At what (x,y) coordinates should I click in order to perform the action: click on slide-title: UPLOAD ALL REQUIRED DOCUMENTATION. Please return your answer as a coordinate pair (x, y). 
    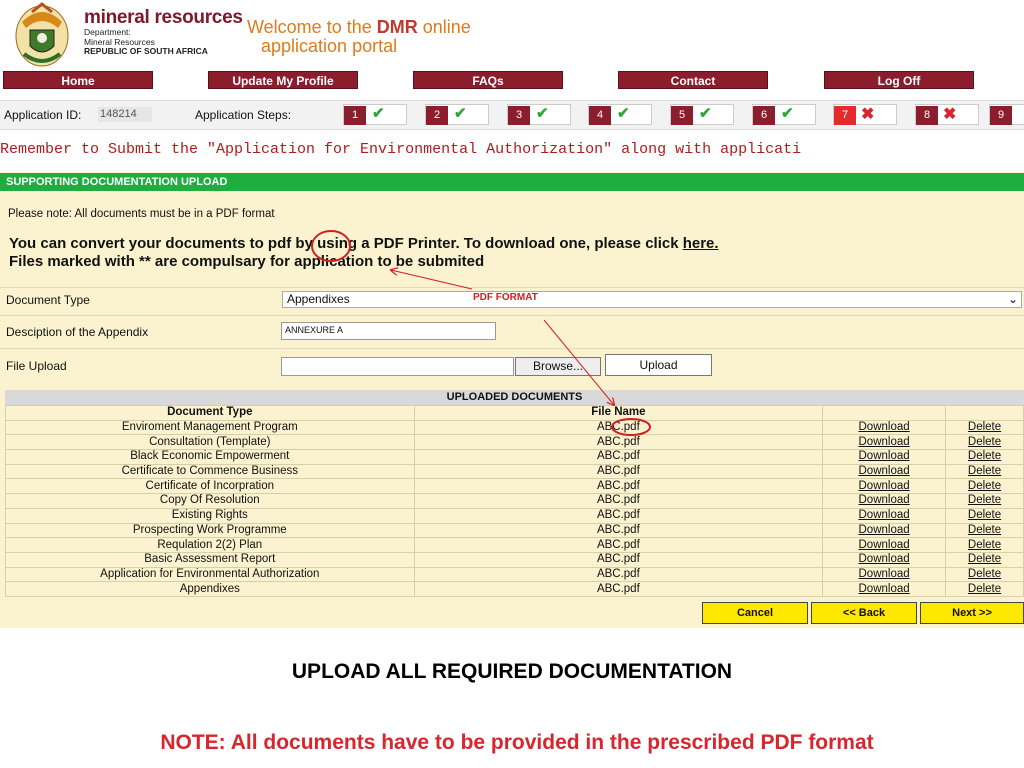
    Looking at the image, I should click on (512, 671).